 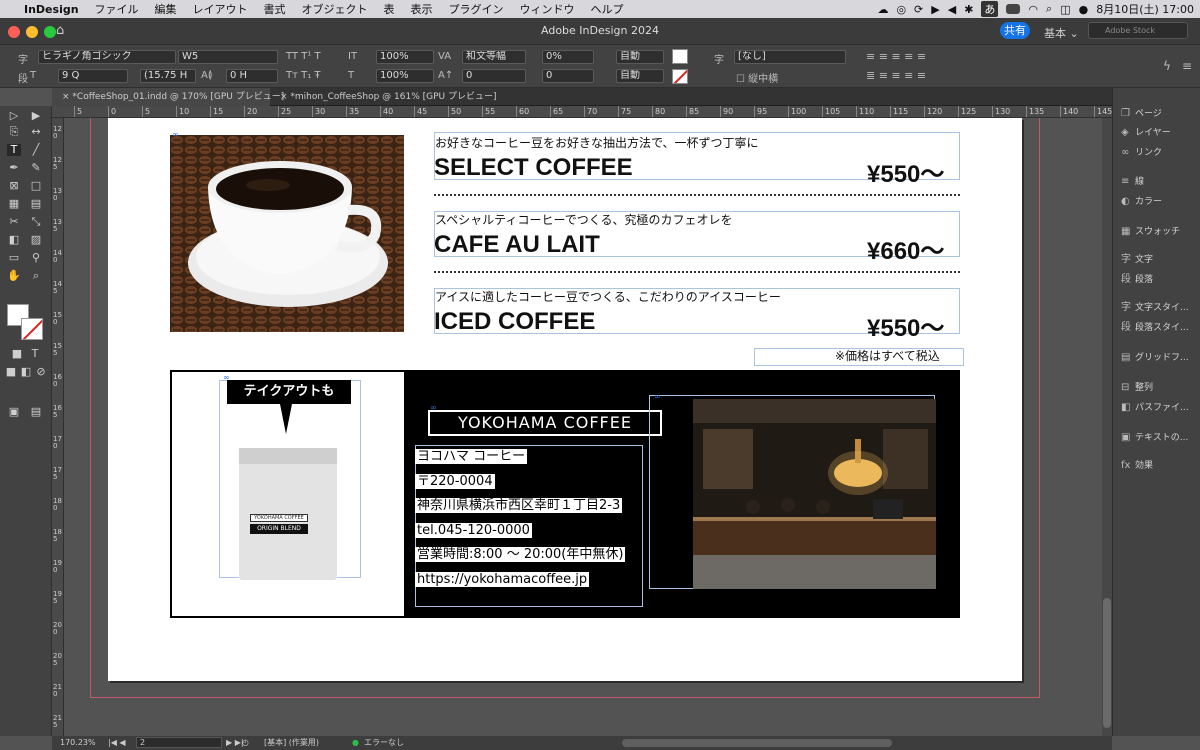 What do you see at coordinates (168, 76) in the screenshot?
I see `leading-field: (15.75 H` at bounding box center [168, 76].